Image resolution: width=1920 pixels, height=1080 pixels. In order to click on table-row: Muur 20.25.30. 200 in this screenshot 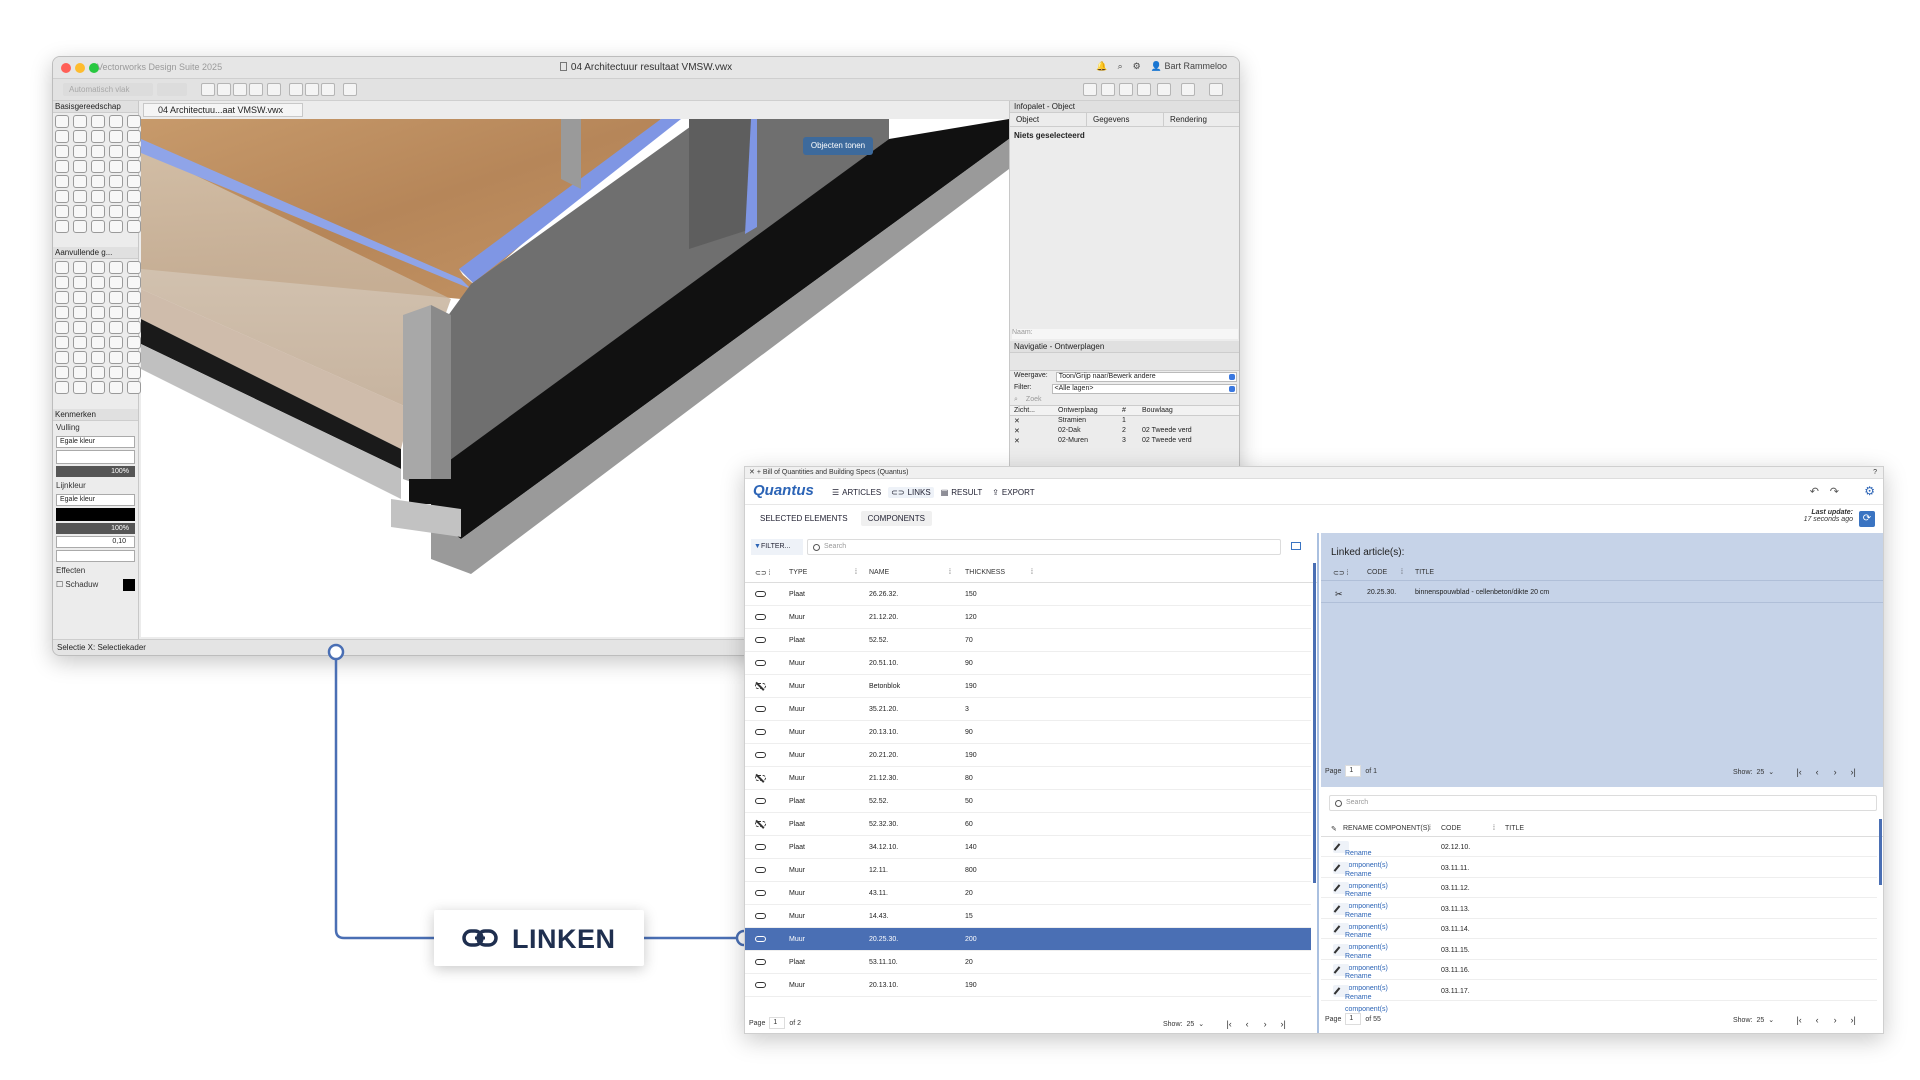, I will do `click(1028, 939)`.